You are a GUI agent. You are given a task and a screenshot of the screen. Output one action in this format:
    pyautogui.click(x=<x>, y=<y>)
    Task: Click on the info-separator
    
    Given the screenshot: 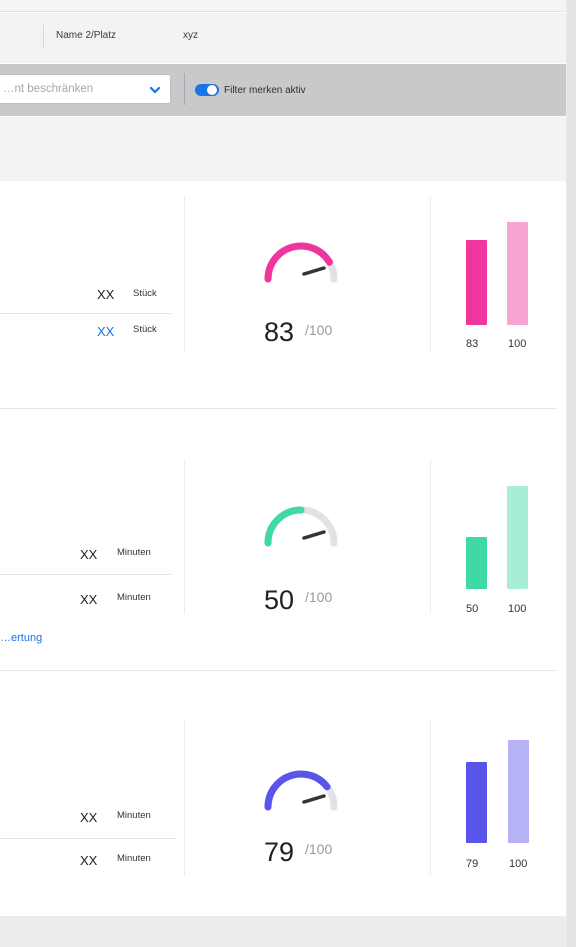 What is the action you would take?
    pyautogui.click(x=43, y=37)
    